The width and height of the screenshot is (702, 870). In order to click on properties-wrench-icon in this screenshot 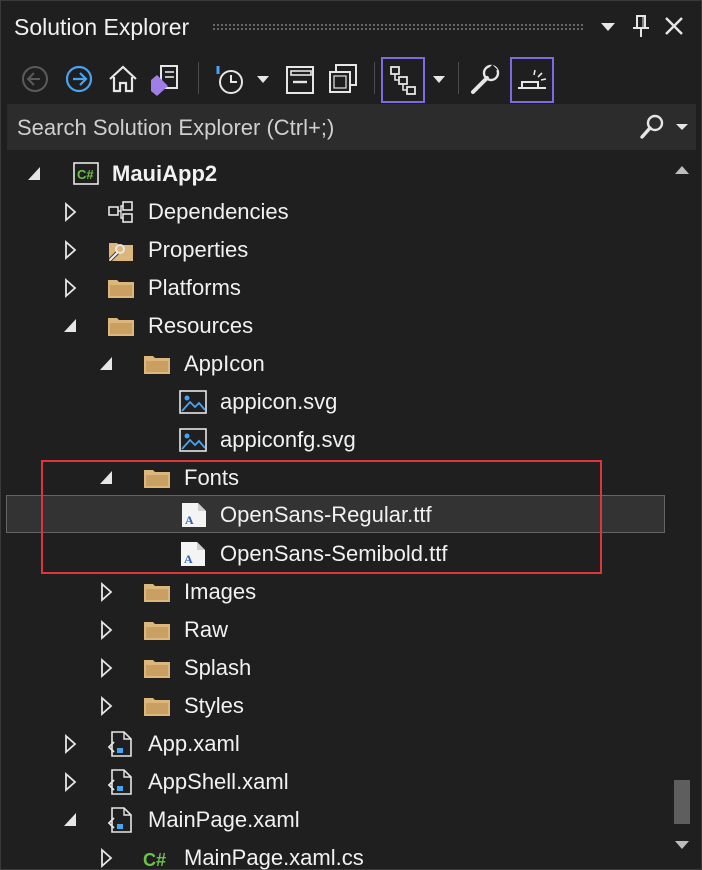, I will do `click(485, 79)`.